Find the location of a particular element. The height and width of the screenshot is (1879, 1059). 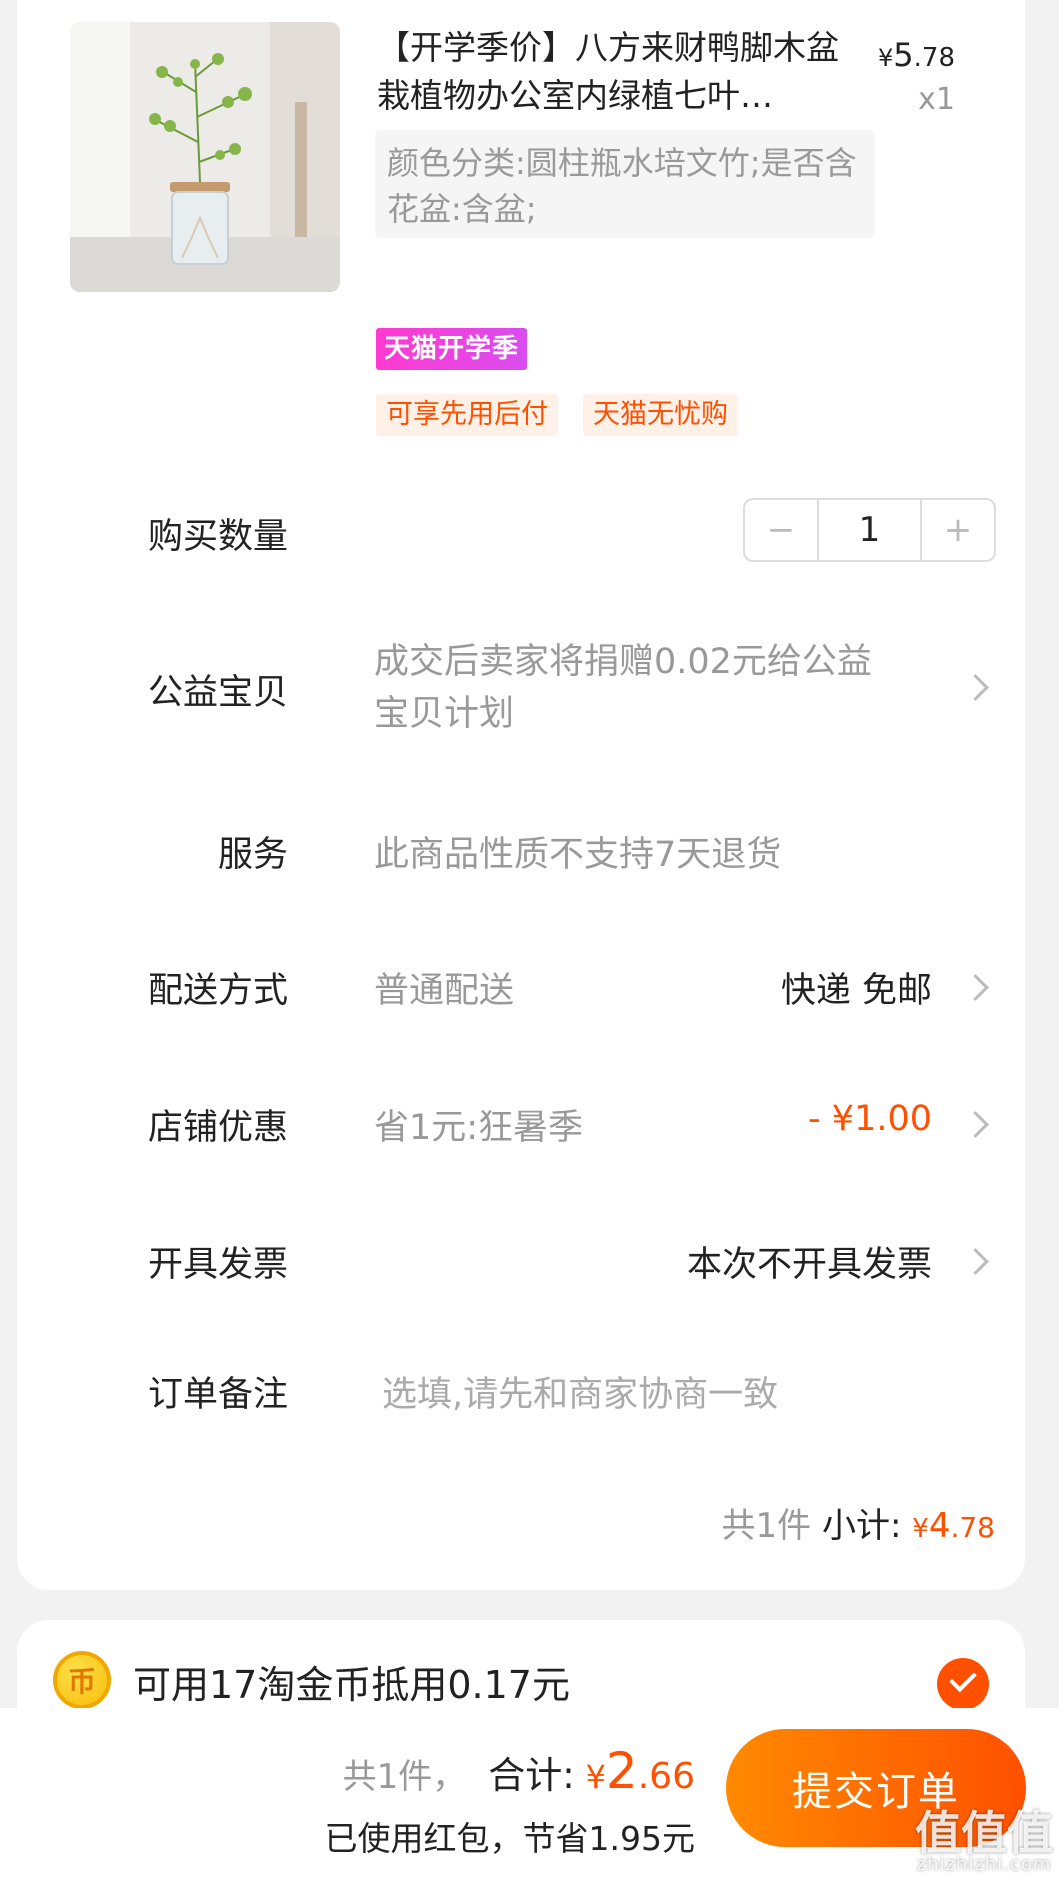

shop-discount-amount: - ¥1.00 is located at coordinates (870, 1119).